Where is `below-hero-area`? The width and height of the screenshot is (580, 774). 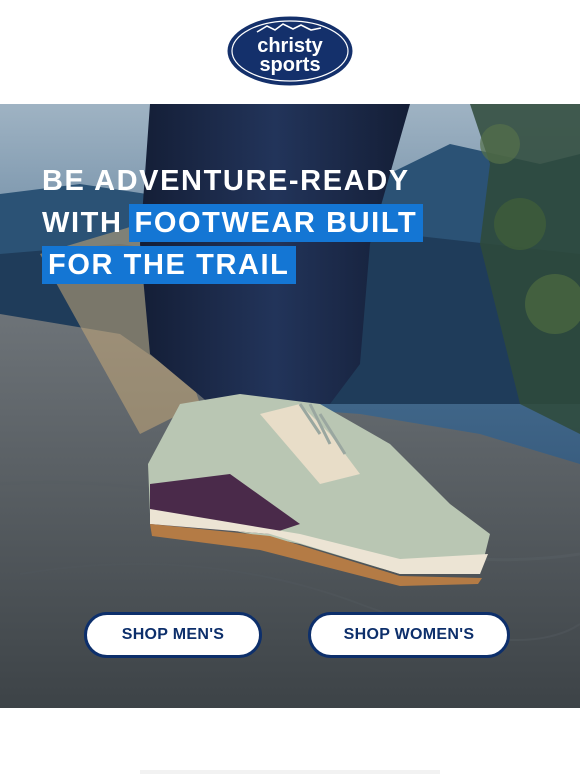 below-hero-area is located at coordinates (290, 741).